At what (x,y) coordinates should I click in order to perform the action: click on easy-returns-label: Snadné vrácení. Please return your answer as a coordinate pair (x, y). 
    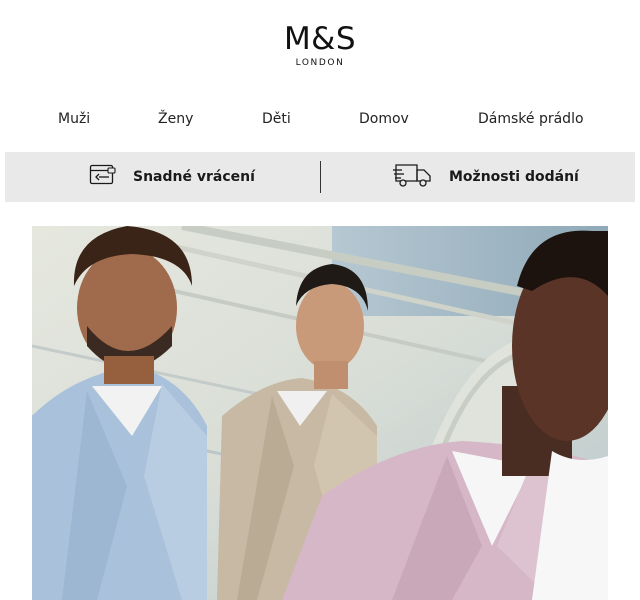
    Looking at the image, I should click on (194, 177).